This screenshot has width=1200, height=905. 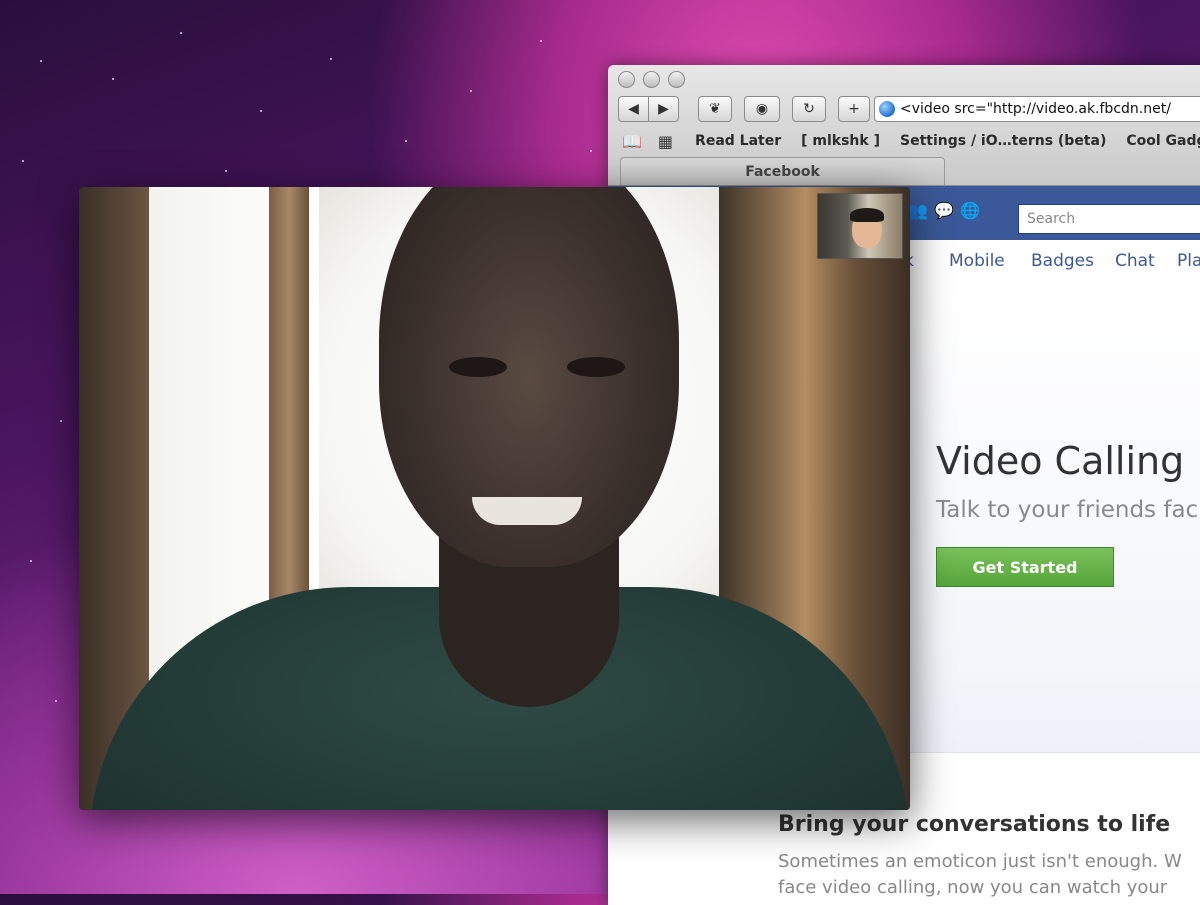 What do you see at coordinates (626, 79) in the screenshot?
I see `close-window-button` at bounding box center [626, 79].